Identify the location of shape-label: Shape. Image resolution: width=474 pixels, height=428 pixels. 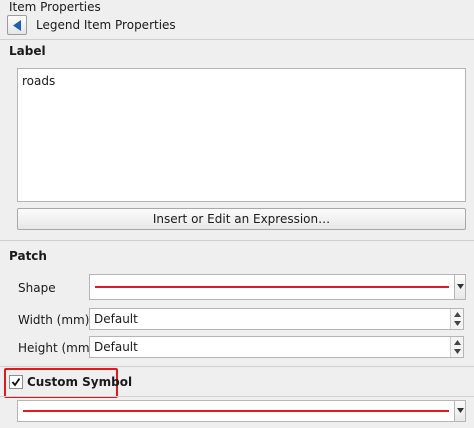
(37, 288).